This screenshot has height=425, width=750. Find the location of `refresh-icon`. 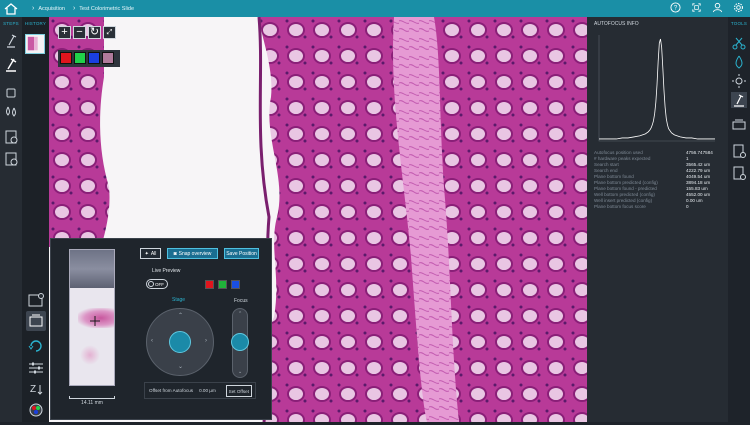

refresh-icon is located at coordinates (36, 346).